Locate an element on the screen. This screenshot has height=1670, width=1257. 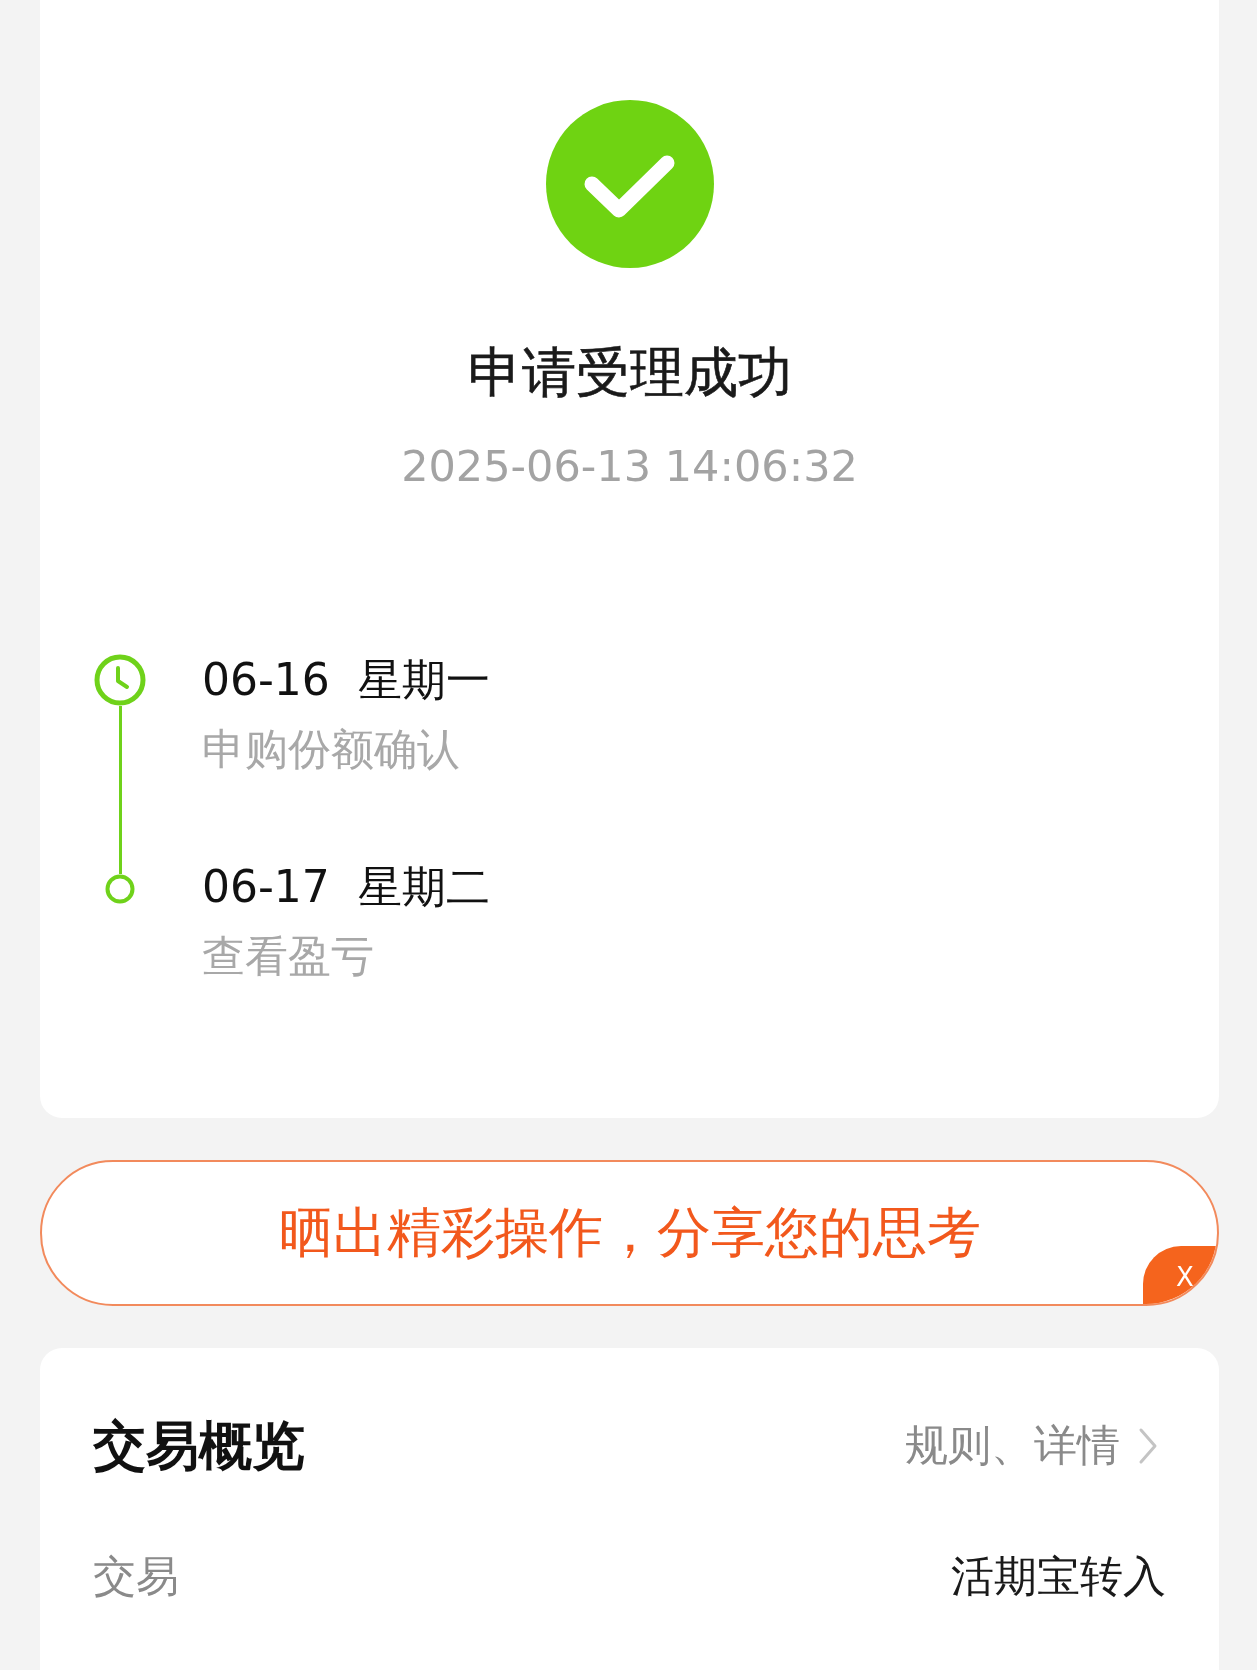
row-value: 活期宝转入 is located at coordinates (1058, 1576).